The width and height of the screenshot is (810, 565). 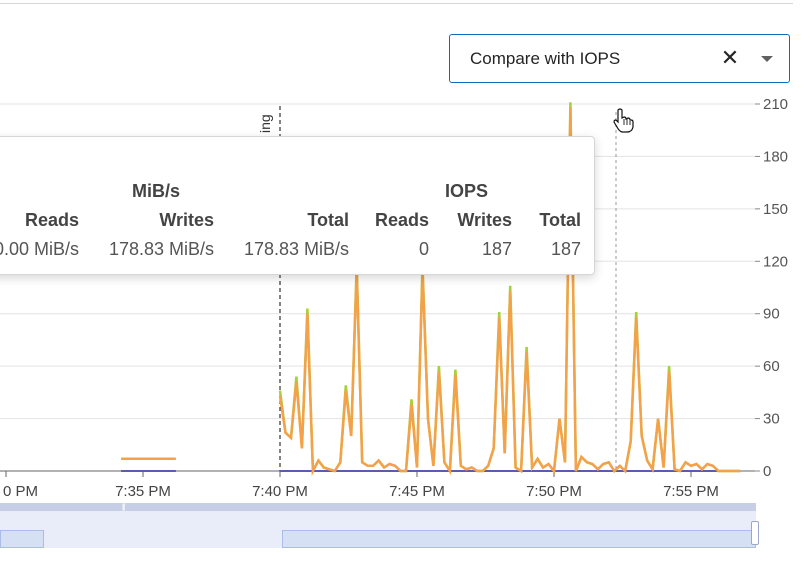 What do you see at coordinates (554, 491) in the screenshot?
I see `x-tick-label: 7:50 PM` at bounding box center [554, 491].